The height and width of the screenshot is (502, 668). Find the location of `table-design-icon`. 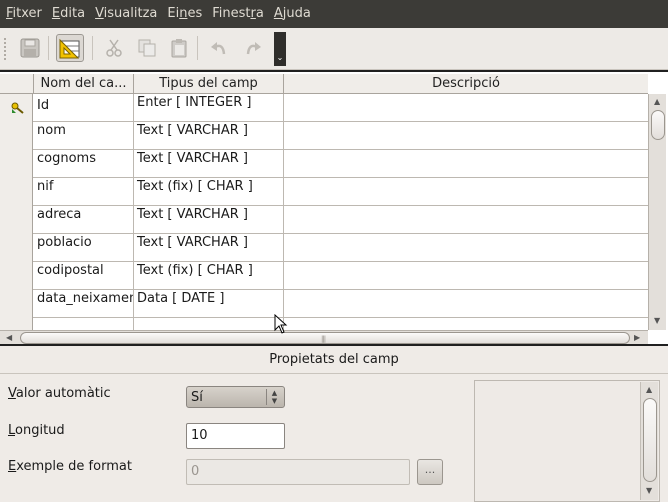

table-design-icon is located at coordinates (69, 48).